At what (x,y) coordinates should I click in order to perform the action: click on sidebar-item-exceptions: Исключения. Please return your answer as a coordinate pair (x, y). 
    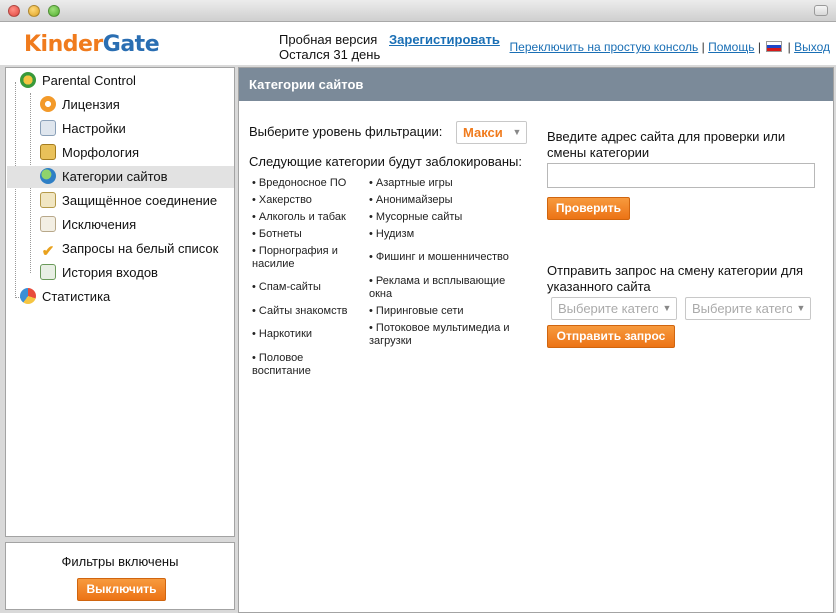
    Looking at the image, I should click on (88, 225).